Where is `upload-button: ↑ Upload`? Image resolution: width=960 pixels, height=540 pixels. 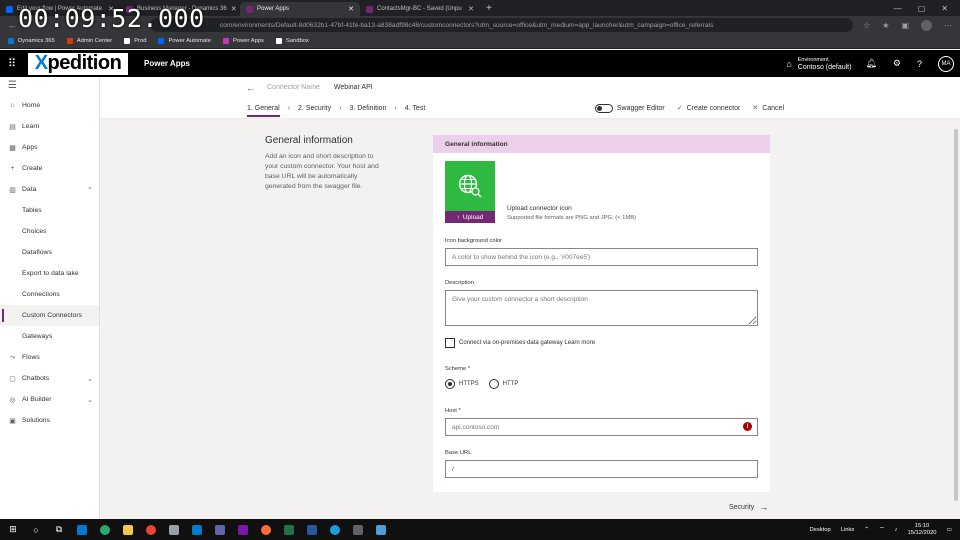
upload-button: ↑ Upload is located at coordinates (470, 217).